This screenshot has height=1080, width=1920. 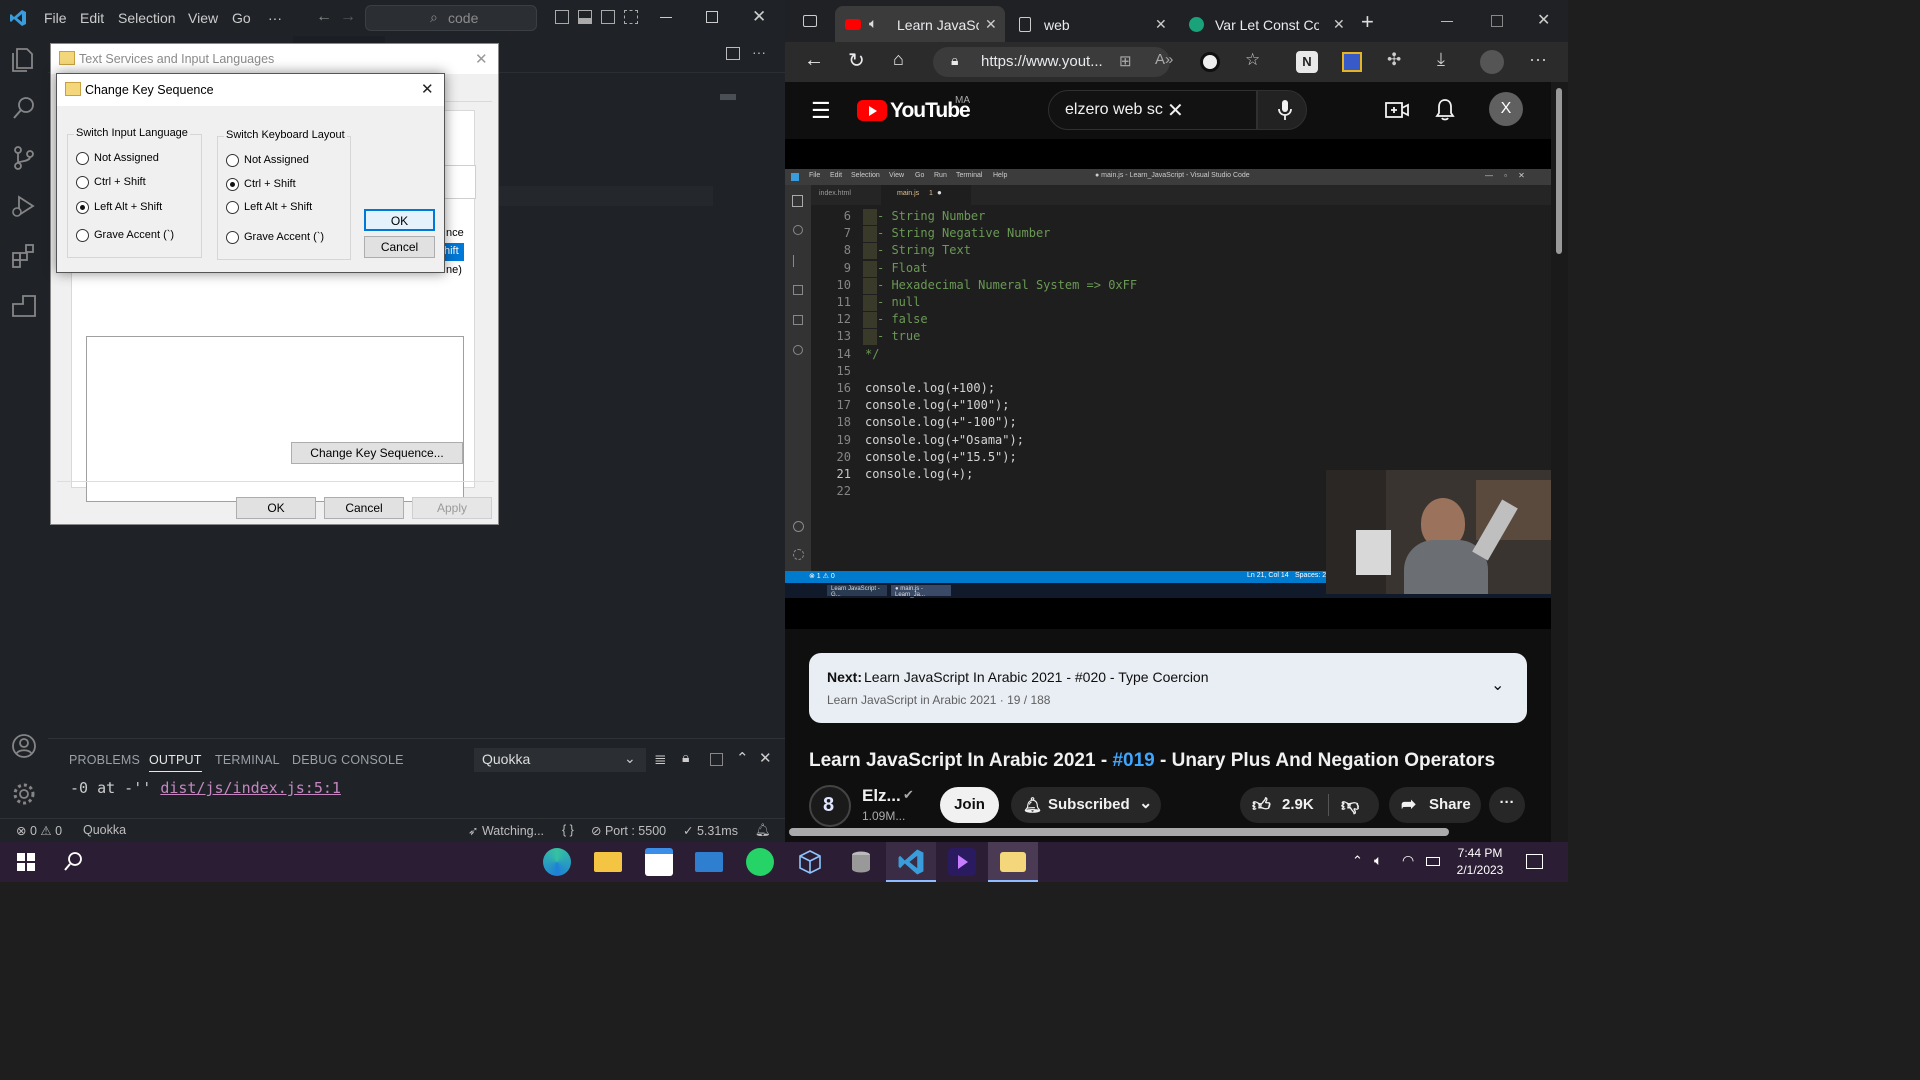 I want to click on split-editor-icon, so click(x=733, y=53).